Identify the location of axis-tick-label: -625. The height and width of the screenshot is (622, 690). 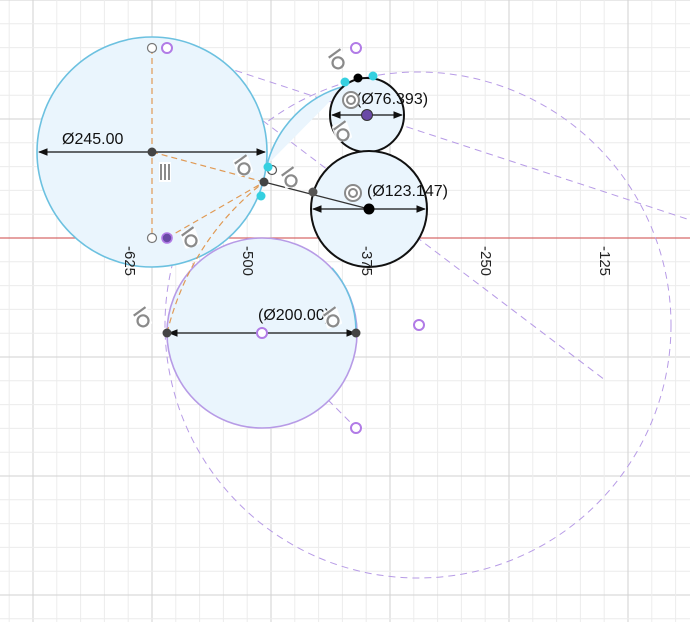
(129, 261).